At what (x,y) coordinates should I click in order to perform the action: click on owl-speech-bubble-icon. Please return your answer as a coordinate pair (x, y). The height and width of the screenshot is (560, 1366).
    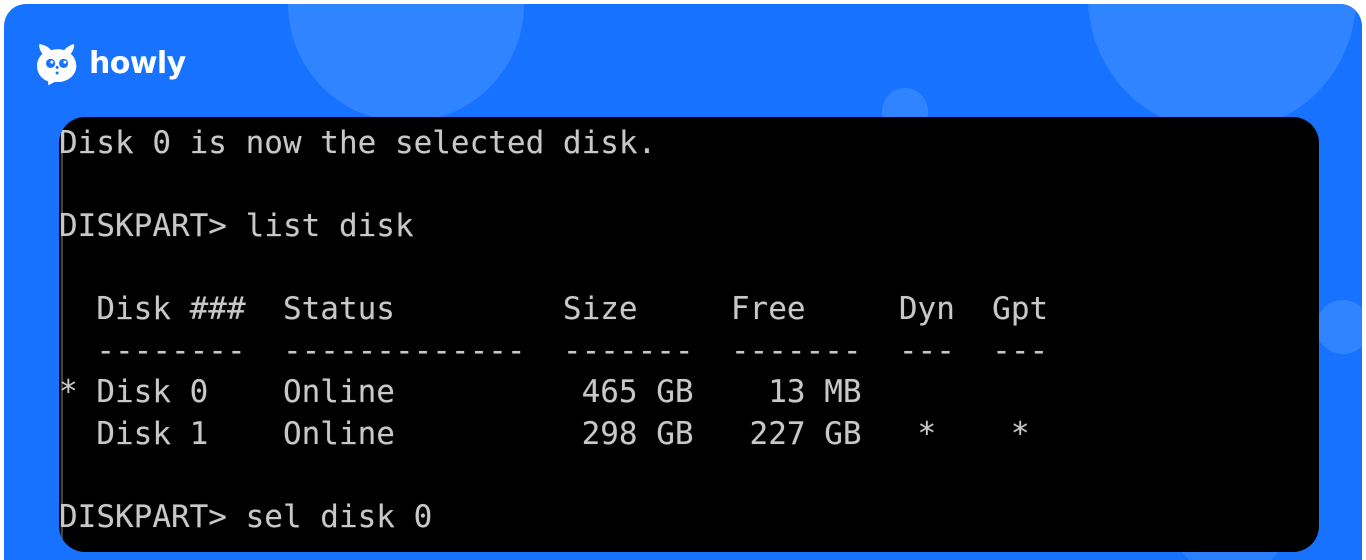
    Looking at the image, I should click on (57, 64).